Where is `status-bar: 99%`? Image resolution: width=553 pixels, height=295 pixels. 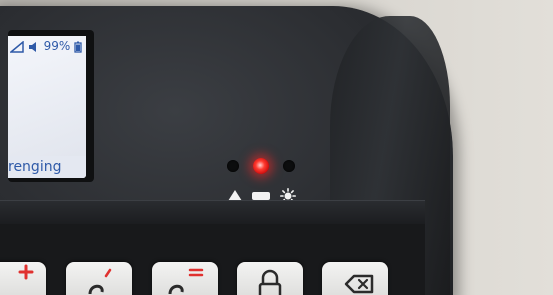
status-bar: 99% is located at coordinates (46, 46).